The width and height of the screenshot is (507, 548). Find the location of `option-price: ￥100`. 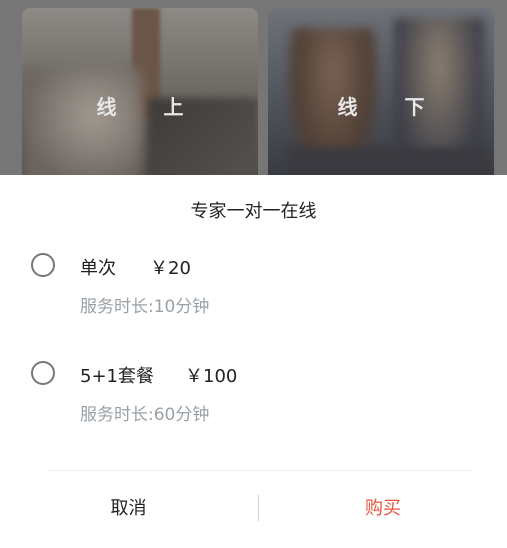

option-price: ￥100 is located at coordinates (211, 376).